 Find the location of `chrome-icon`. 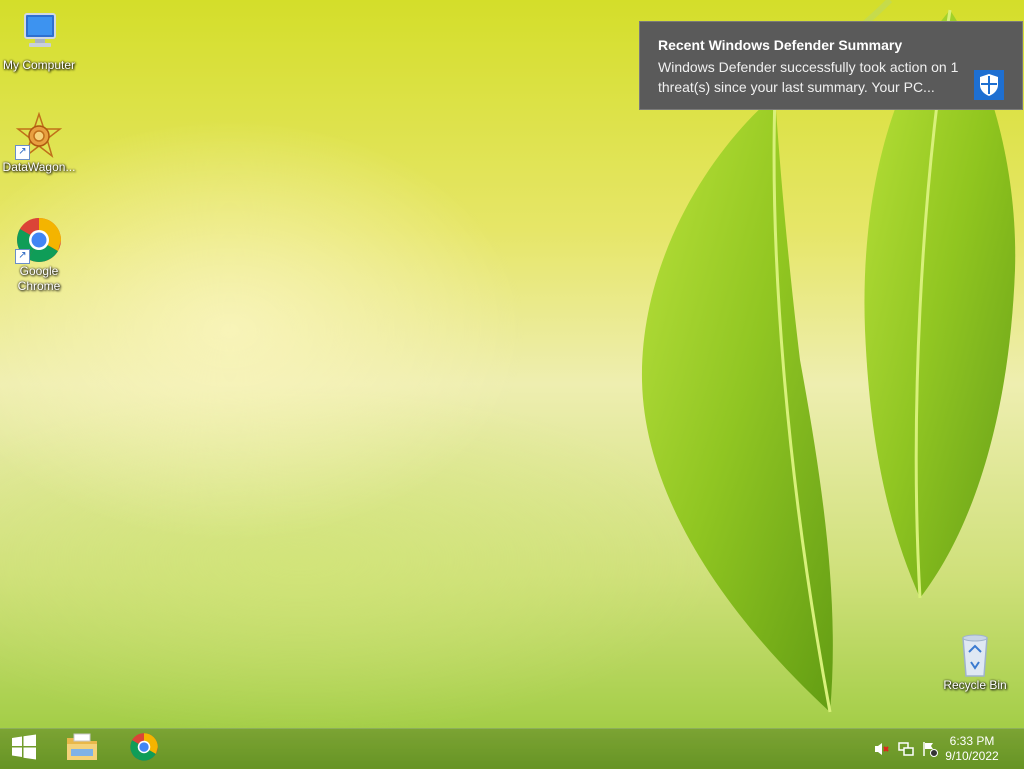

chrome-icon is located at coordinates (144, 749).